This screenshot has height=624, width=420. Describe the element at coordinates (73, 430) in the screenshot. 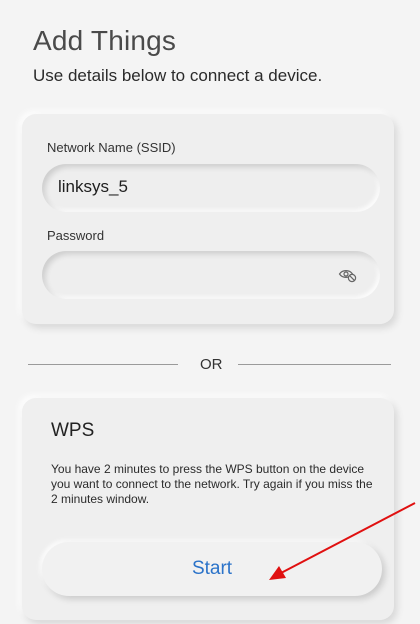

I see `wps-title: WPS` at that location.